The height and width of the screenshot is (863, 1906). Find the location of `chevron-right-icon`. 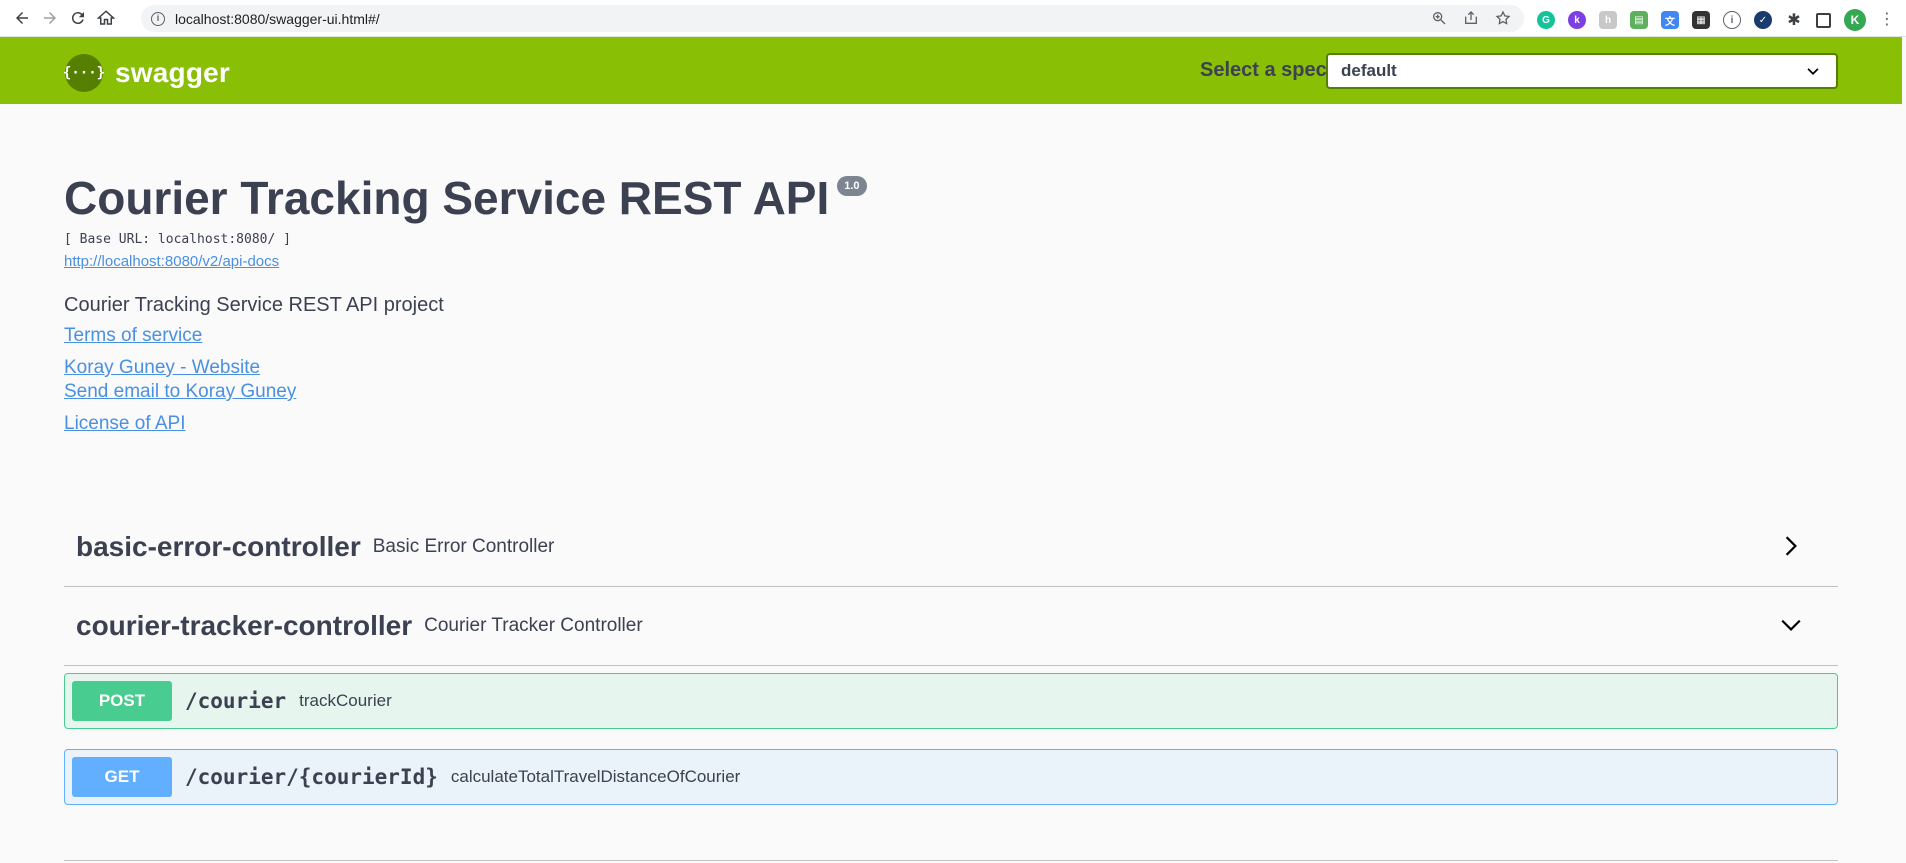

chevron-right-icon is located at coordinates (1791, 546).